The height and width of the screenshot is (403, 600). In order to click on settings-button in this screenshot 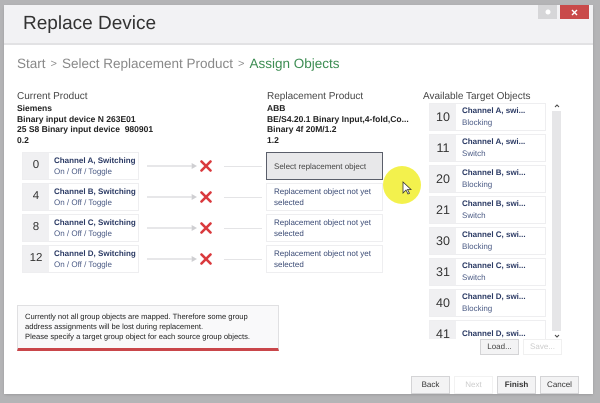, I will do `click(547, 12)`.